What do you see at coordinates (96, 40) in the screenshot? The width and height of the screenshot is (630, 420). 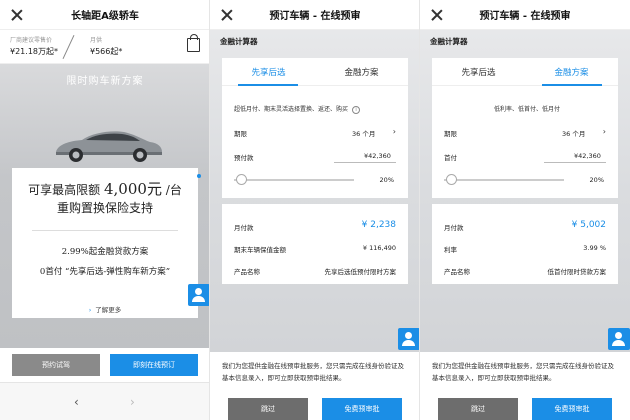 I see `monthly-label: 月供` at bounding box center [96, 40].